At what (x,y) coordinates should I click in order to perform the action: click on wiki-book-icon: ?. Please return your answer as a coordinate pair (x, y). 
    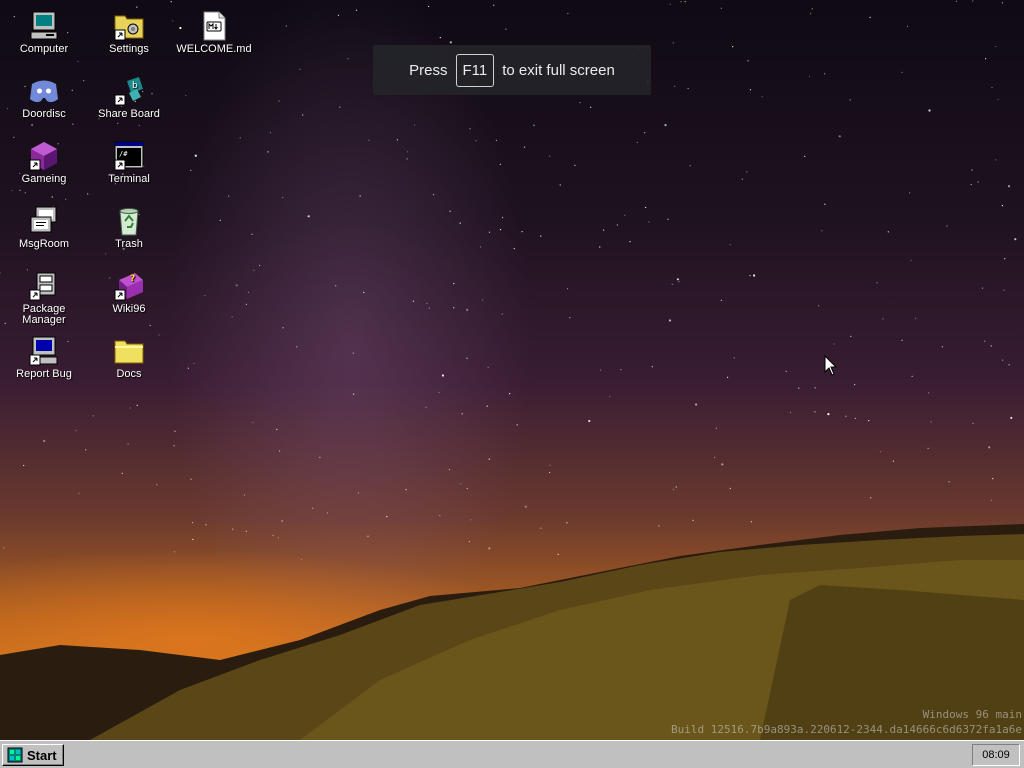
    Looking at the image, I should click on (128, 287).